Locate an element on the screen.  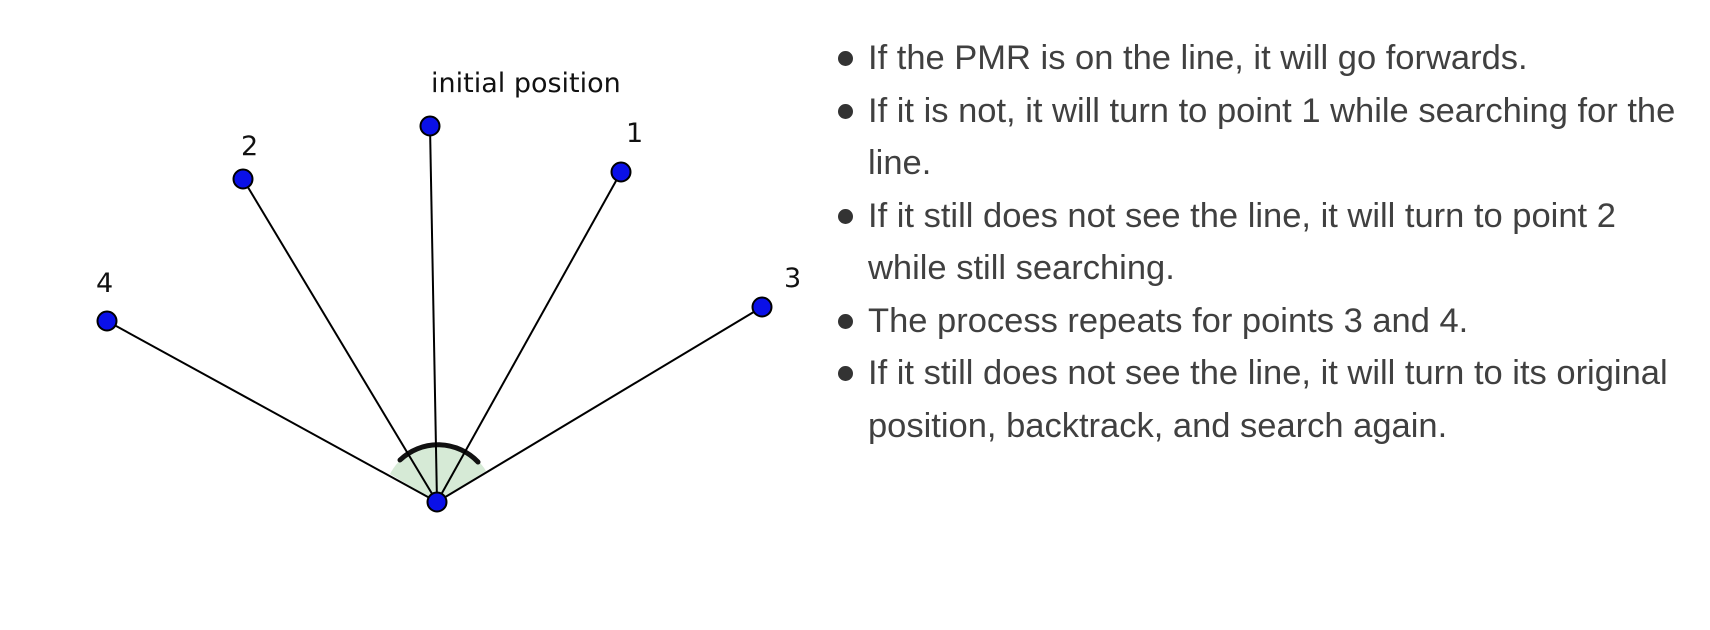
label-point-4: 4 is located at coordinates (104, 283).